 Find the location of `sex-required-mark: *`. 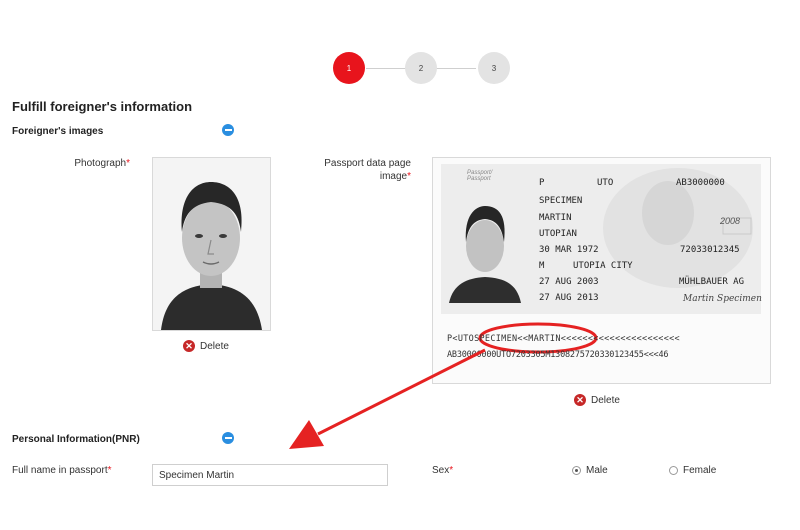

sex-required-mark: * is located at coordinates (451, 470).